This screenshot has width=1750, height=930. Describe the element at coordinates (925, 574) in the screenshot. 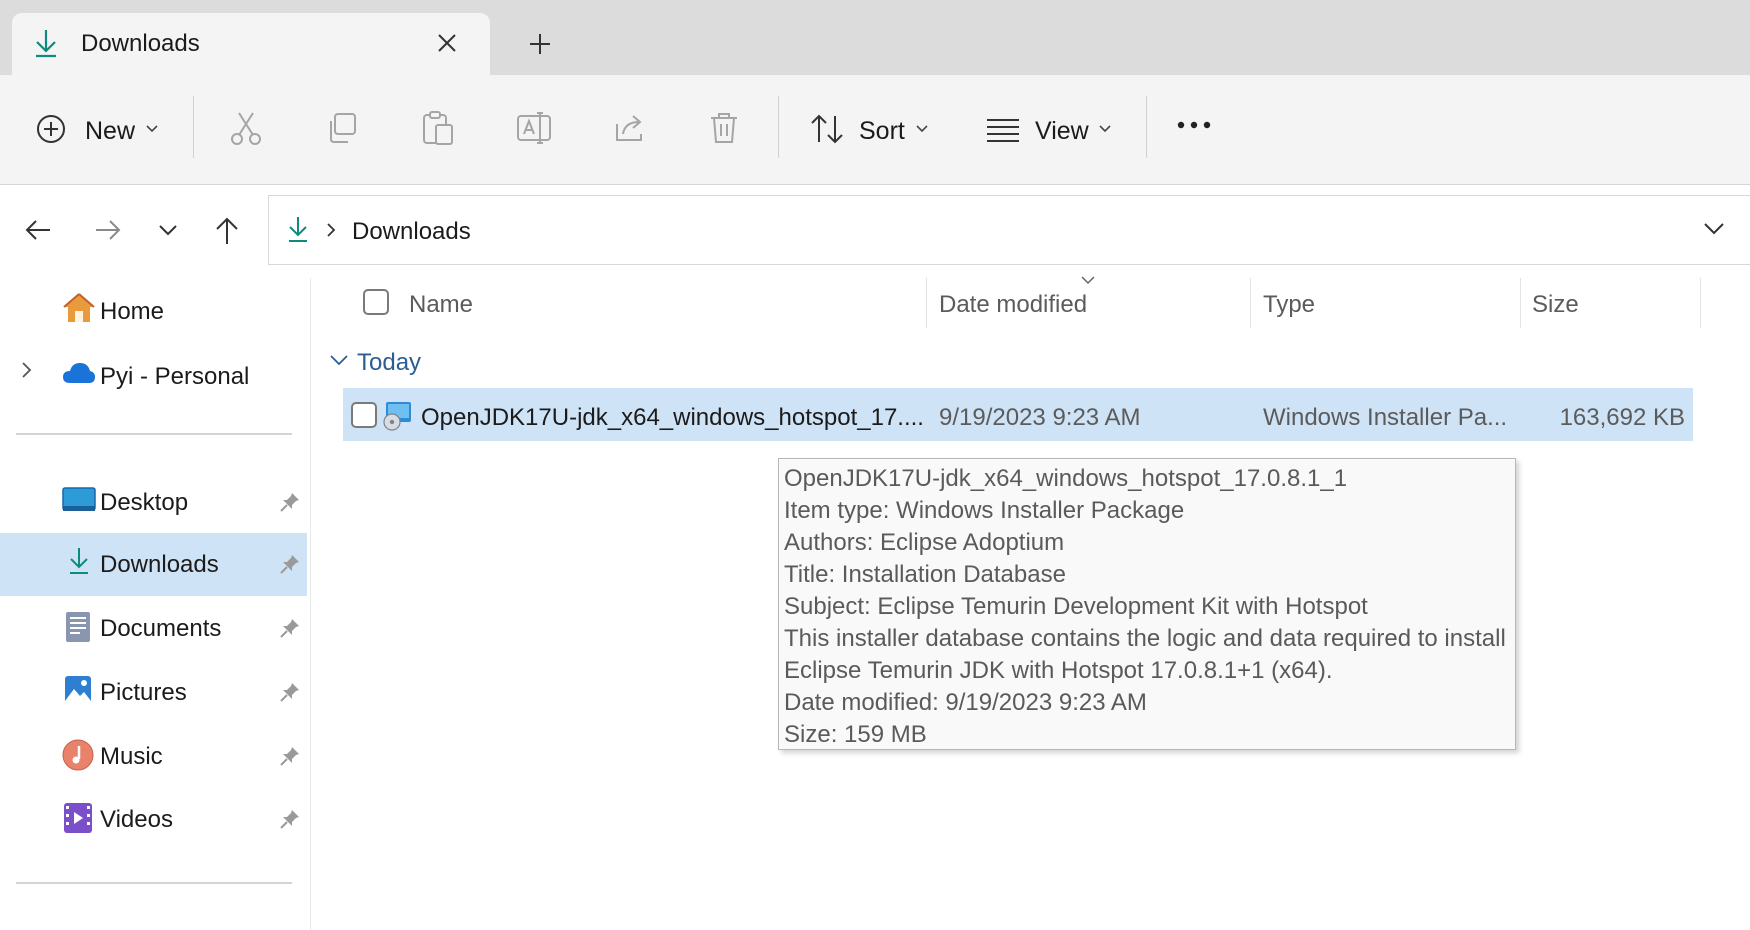

I see `tooltip-line: Title: Installation Database` at that location.